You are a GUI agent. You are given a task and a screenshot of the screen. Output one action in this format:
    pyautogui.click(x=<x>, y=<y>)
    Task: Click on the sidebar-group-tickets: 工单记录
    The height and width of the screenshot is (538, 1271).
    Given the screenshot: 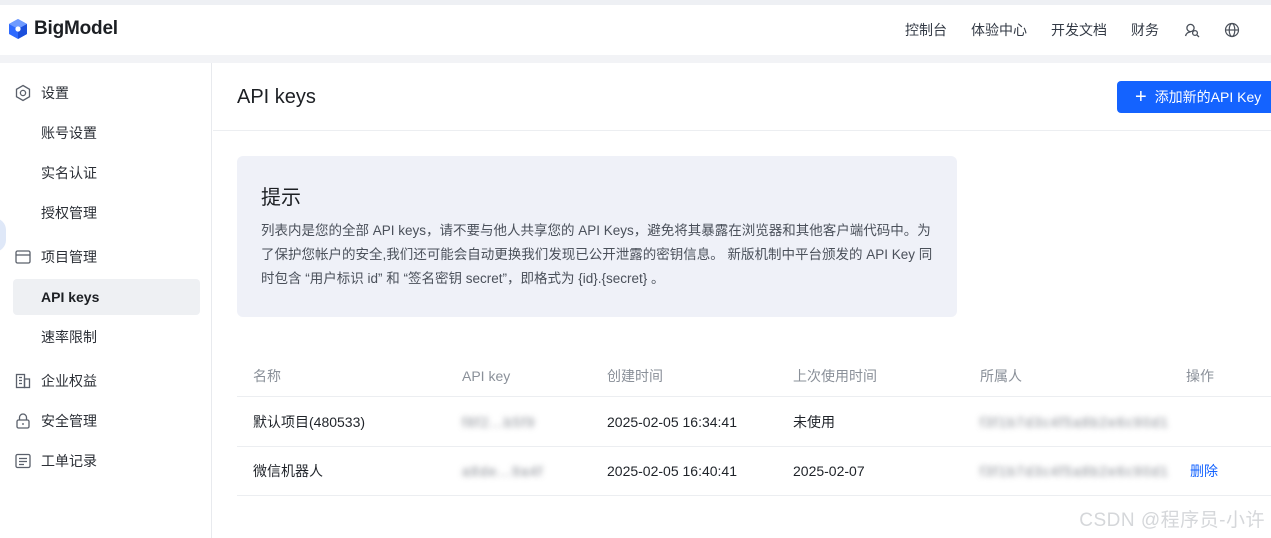 What is the action you would take?
    pyautogui.click(x=106, y=461)
    